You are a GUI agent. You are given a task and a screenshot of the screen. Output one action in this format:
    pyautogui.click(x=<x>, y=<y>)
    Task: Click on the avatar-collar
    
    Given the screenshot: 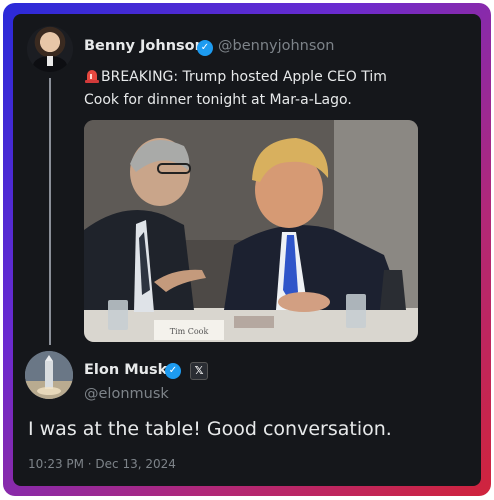 What is the action you would take?
    pyautogui.click(x=50, y=61)
    